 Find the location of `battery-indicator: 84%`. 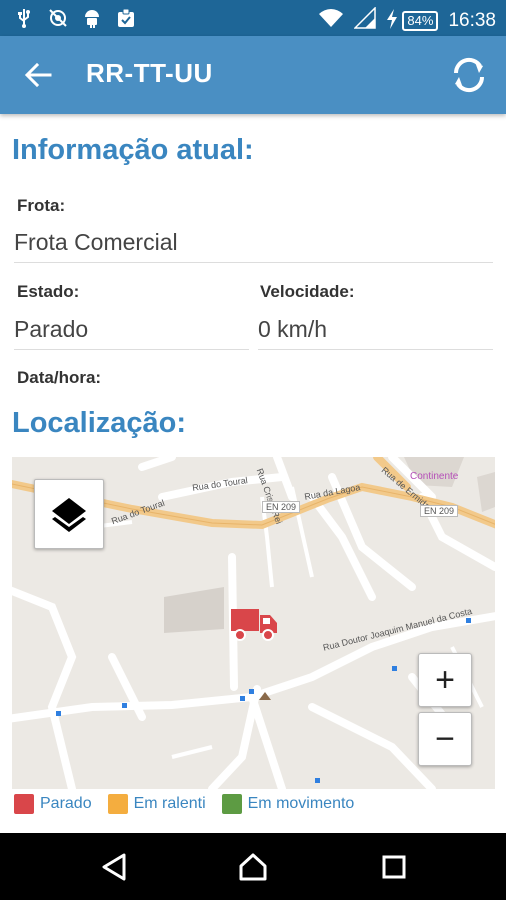

battery-indicator: 84% is located at coordinates (412, 20).